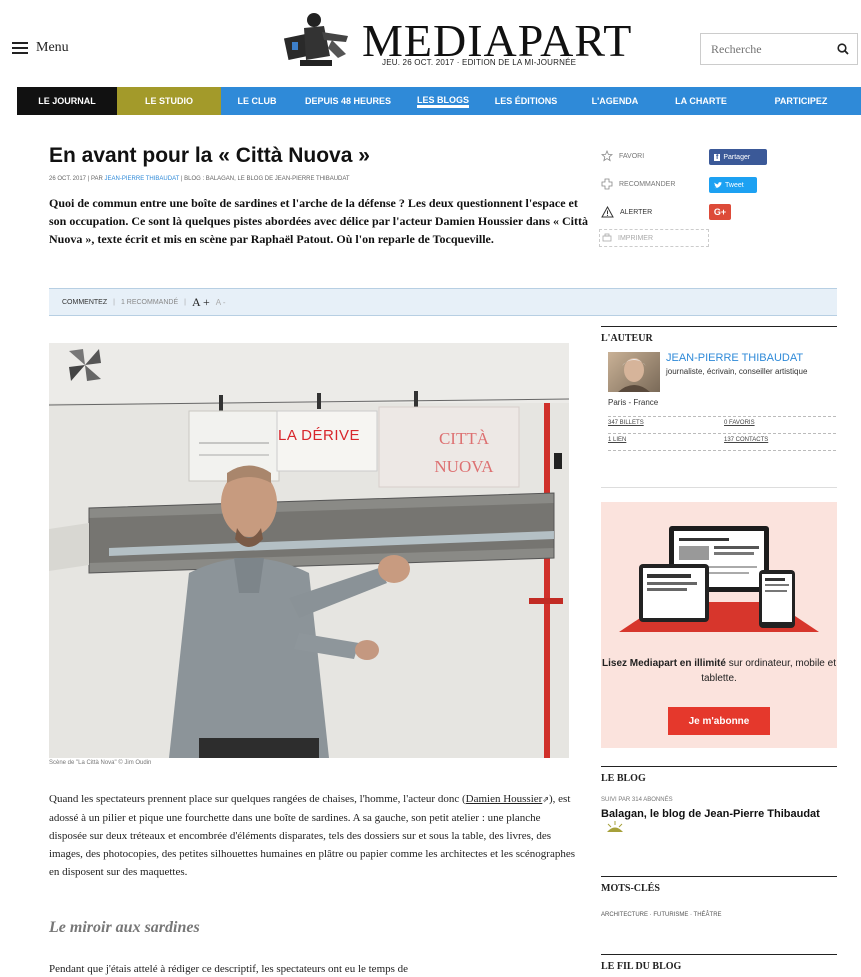 This screenshot has height=977, width=861. Describe the element at coordinates (84, 302) in the screenshot. I see `comment-link: COMMENTEZ` at that location.